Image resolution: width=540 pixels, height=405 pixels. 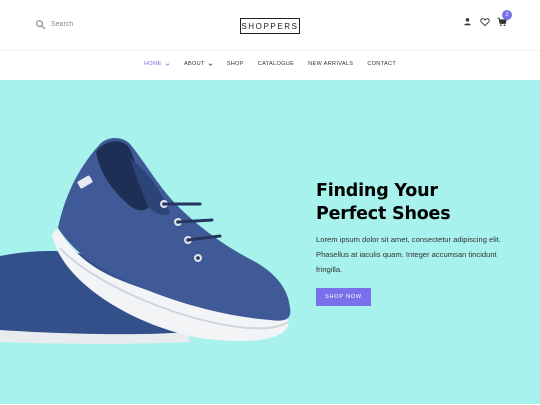 What do you see at coordinates (270, 50) in the screenshot?
I see `header-divider` at bounding box center [270, 50].